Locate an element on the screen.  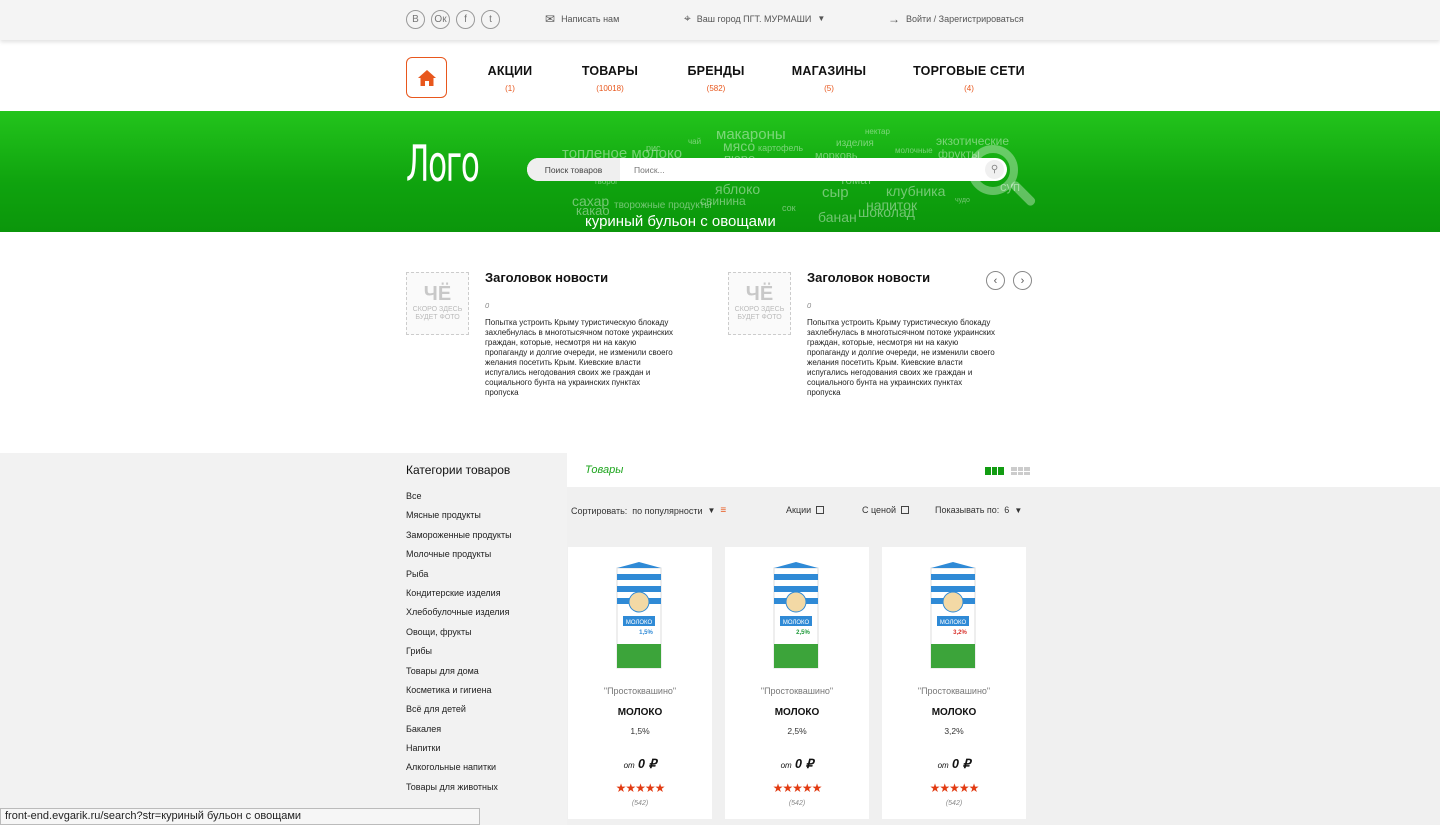
category-item: Товары для дома is located at coordinates (459, 675).